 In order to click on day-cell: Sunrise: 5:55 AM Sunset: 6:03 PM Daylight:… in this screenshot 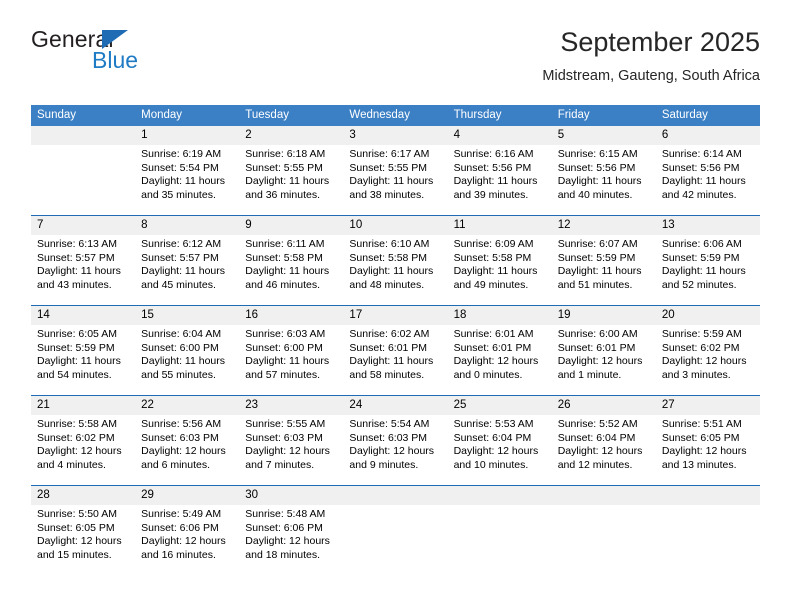, I will do `click(291, 450)`.